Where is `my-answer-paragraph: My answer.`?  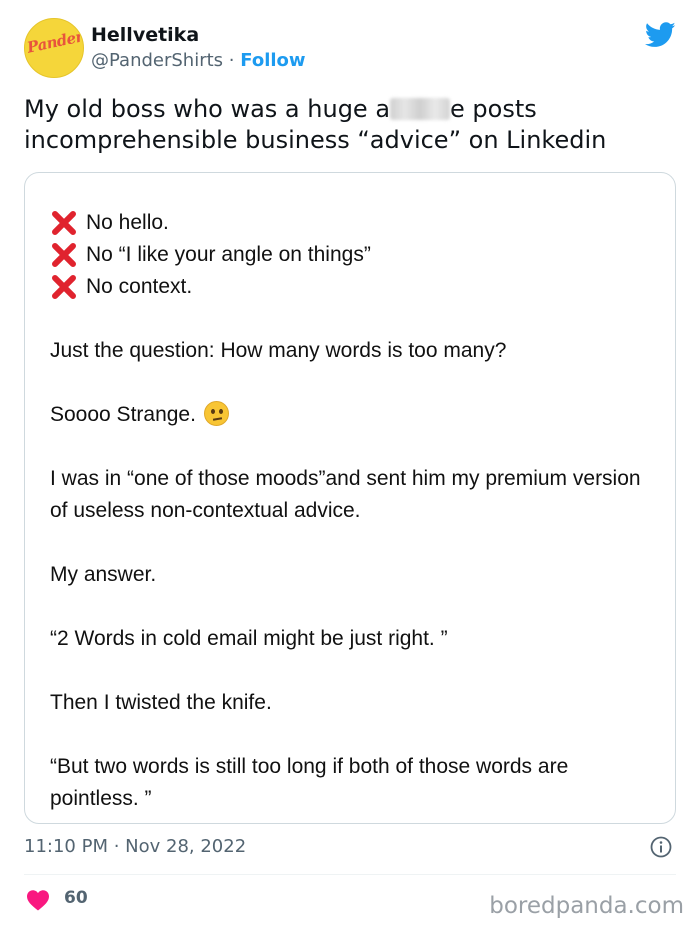
my-answer-paragraph: My answer. is located at coordinates (103, 574).